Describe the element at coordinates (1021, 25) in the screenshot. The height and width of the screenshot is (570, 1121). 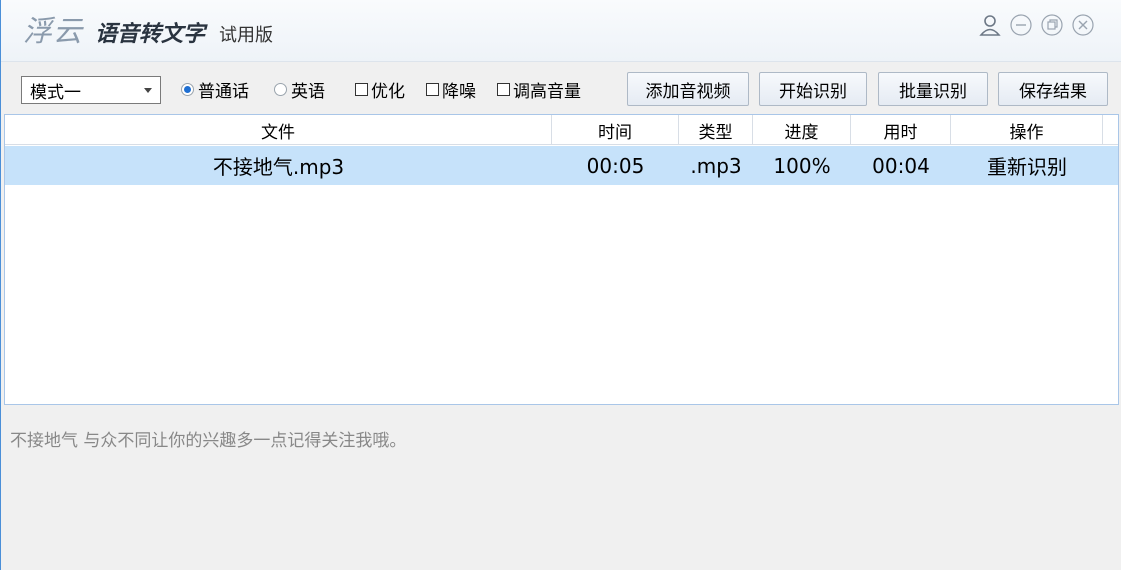
I see `minimize-icon` at that location.